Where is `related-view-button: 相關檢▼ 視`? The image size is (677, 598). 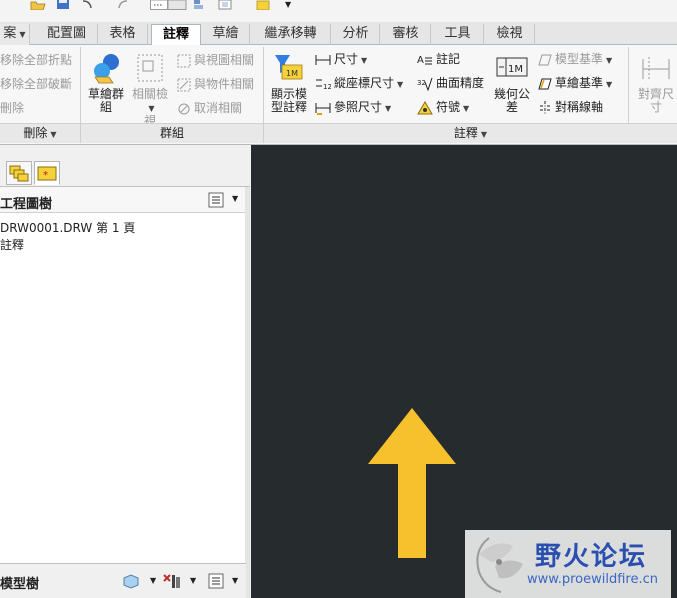 related-view-button: 相關檢▼ 視 is located at coordinates (150, 89).